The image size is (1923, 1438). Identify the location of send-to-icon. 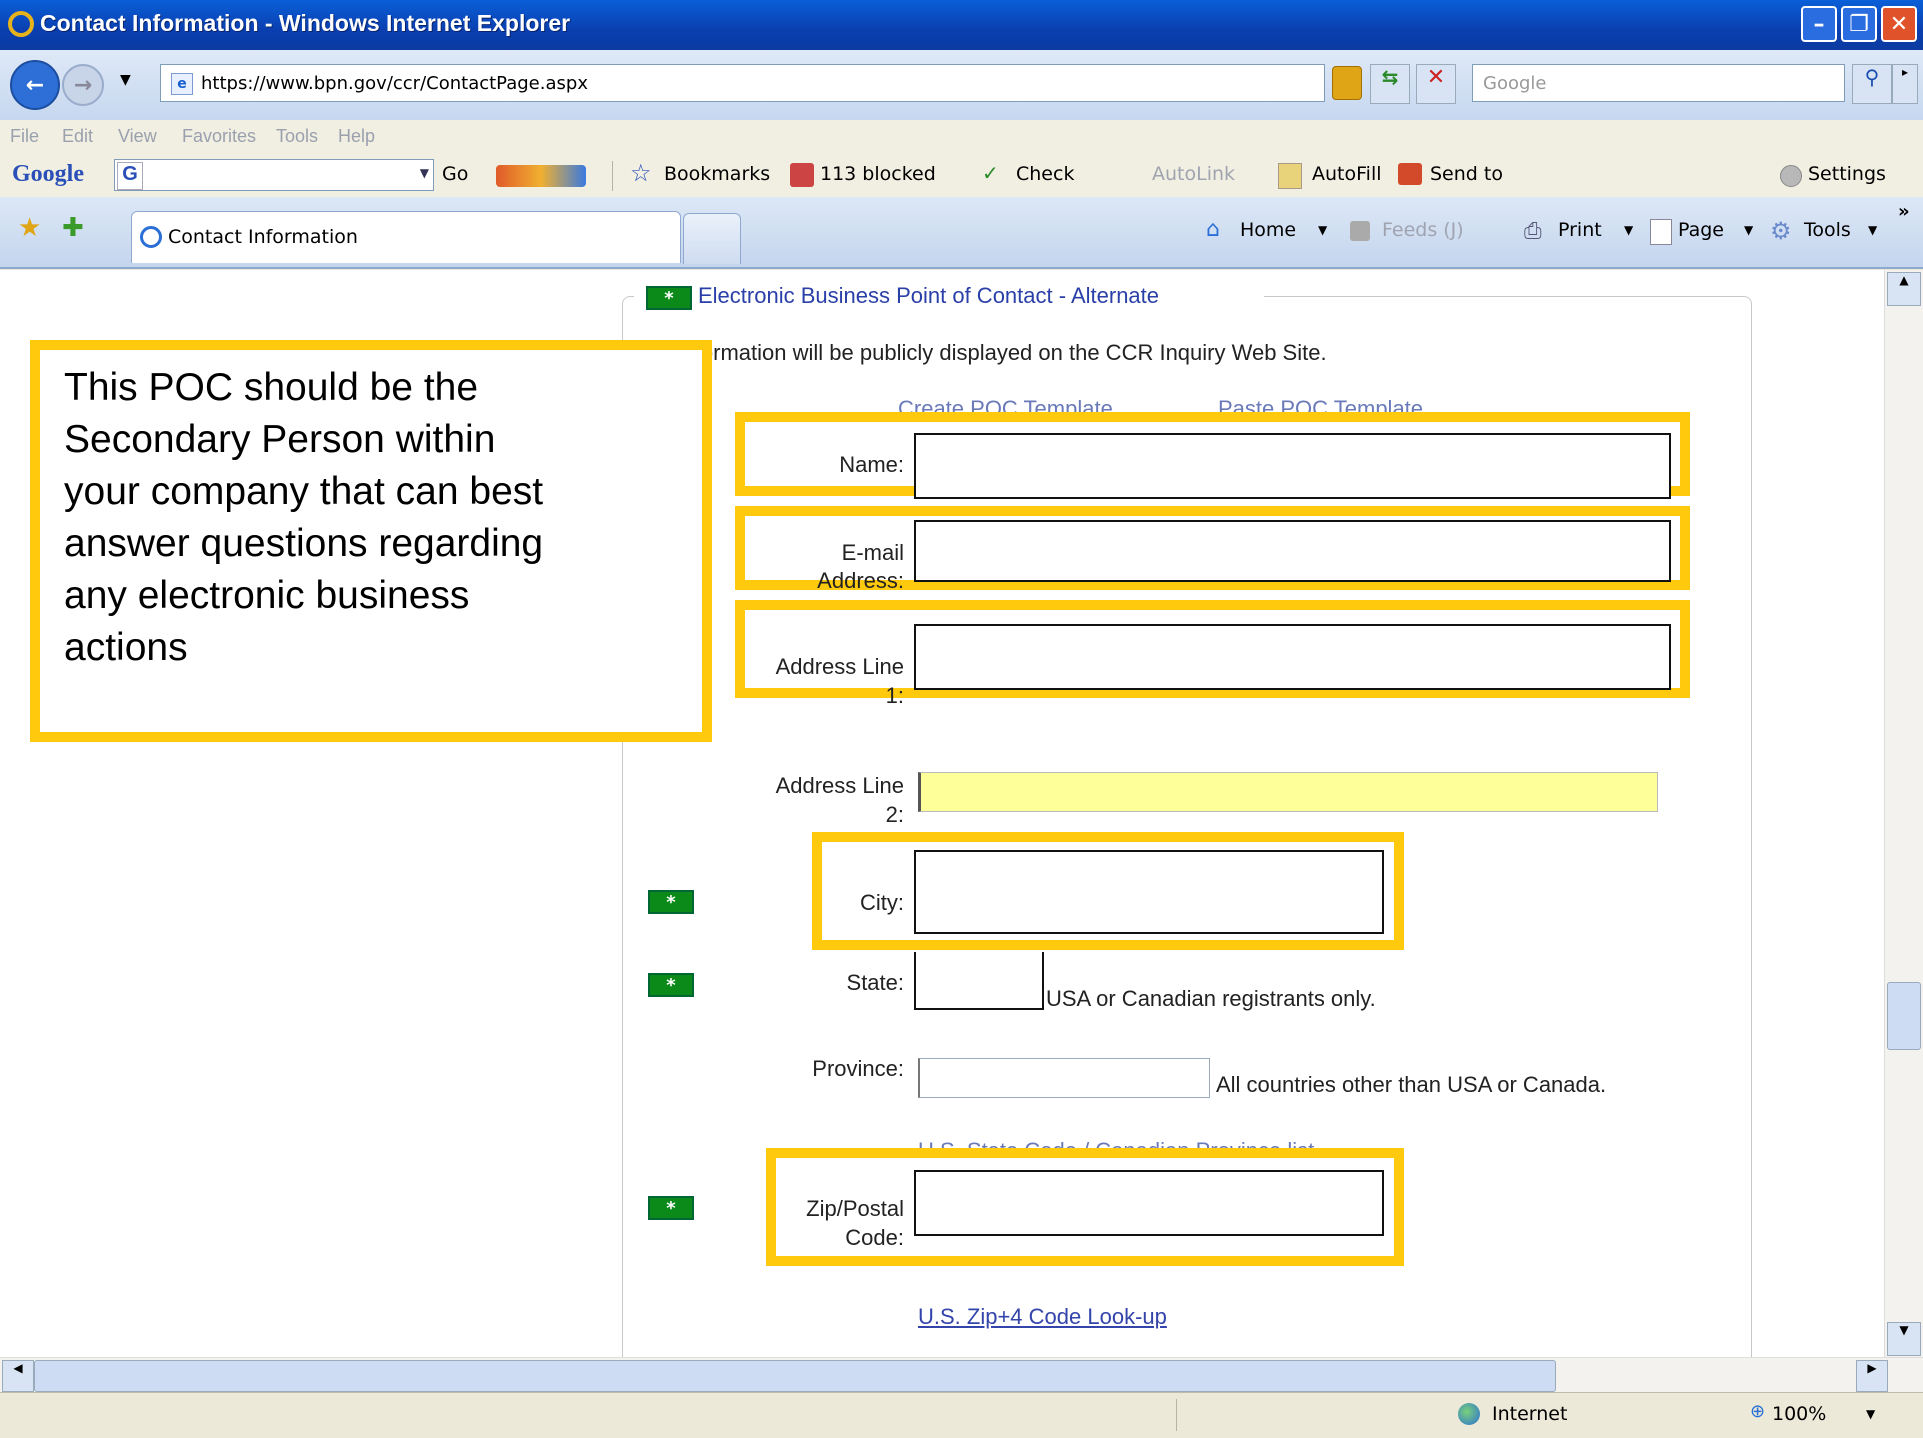
(1410, 174).